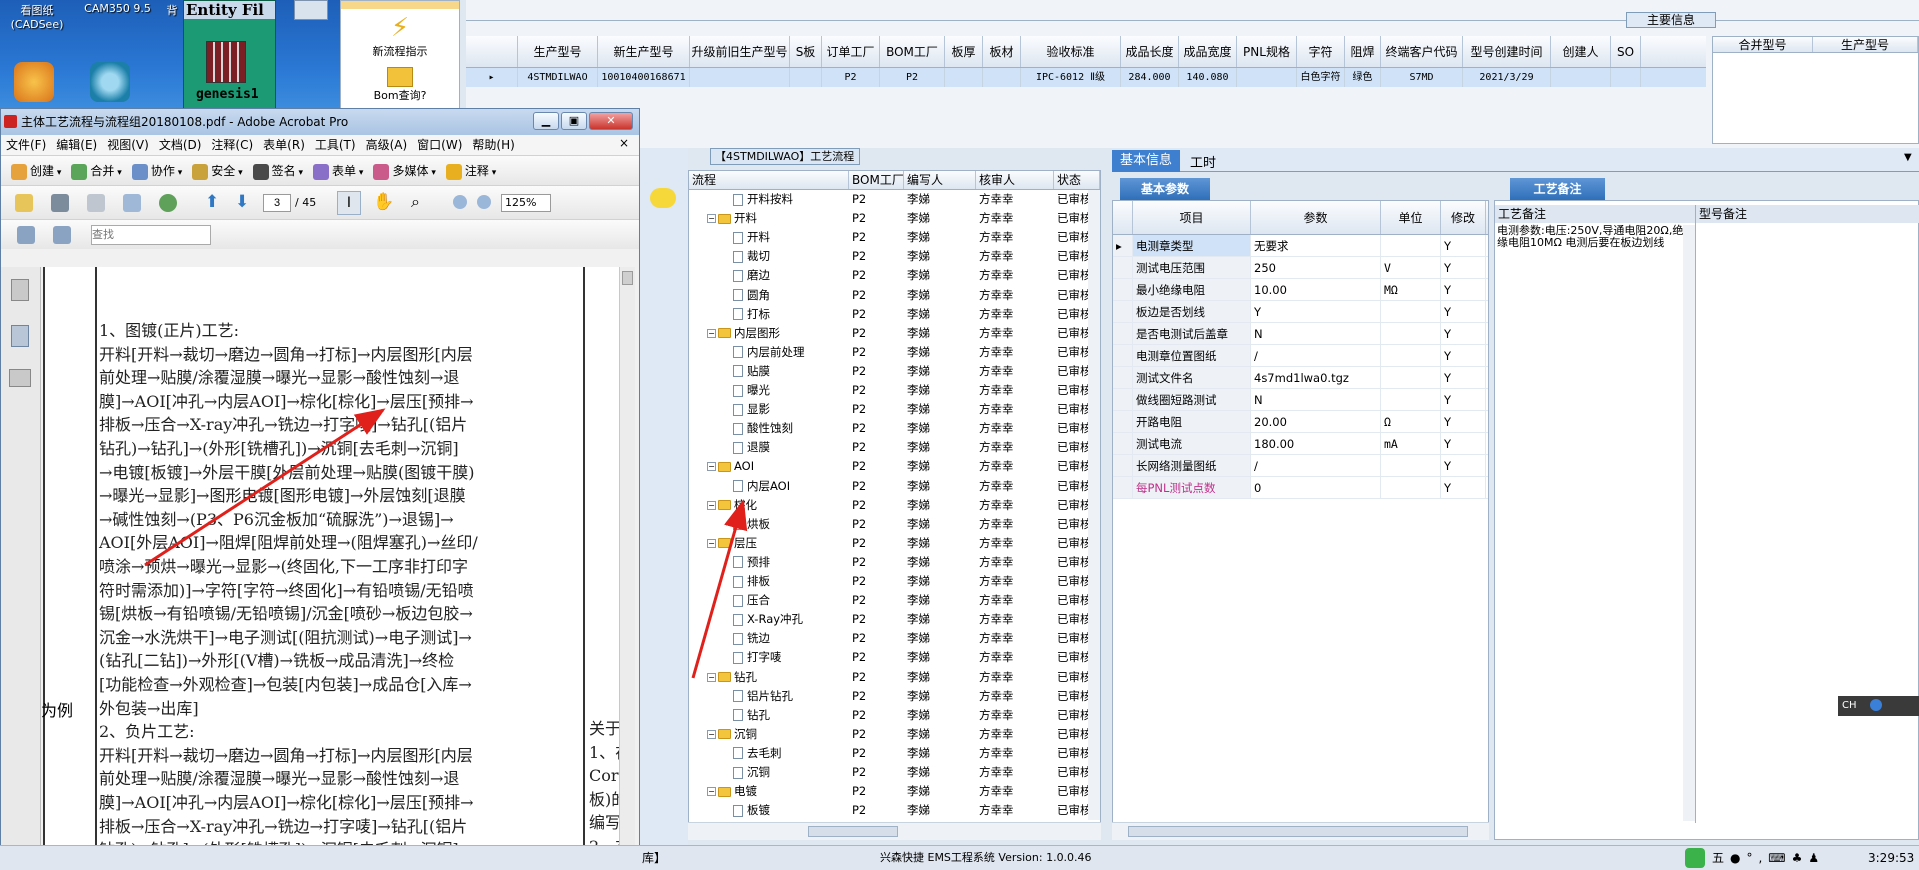 The height and width of the screenshot is (870, 1919). What do you see at coordinates (76, 145) in the screenshot?
I see `menu-item: 编辑(E)` at bounding box center [76, 145].